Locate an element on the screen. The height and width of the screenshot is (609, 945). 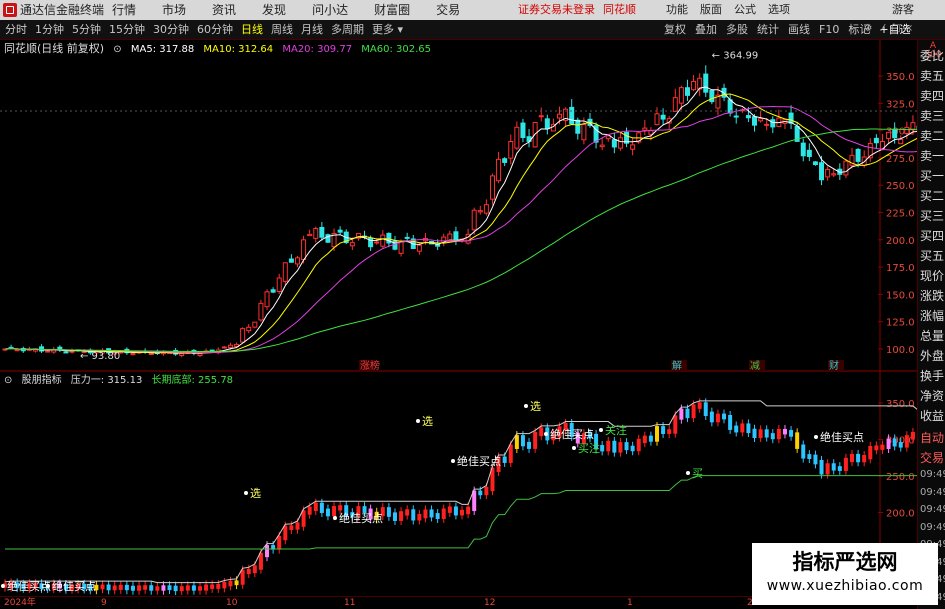
y-tick-label: 350.0 is located at coordinates (900, 77).